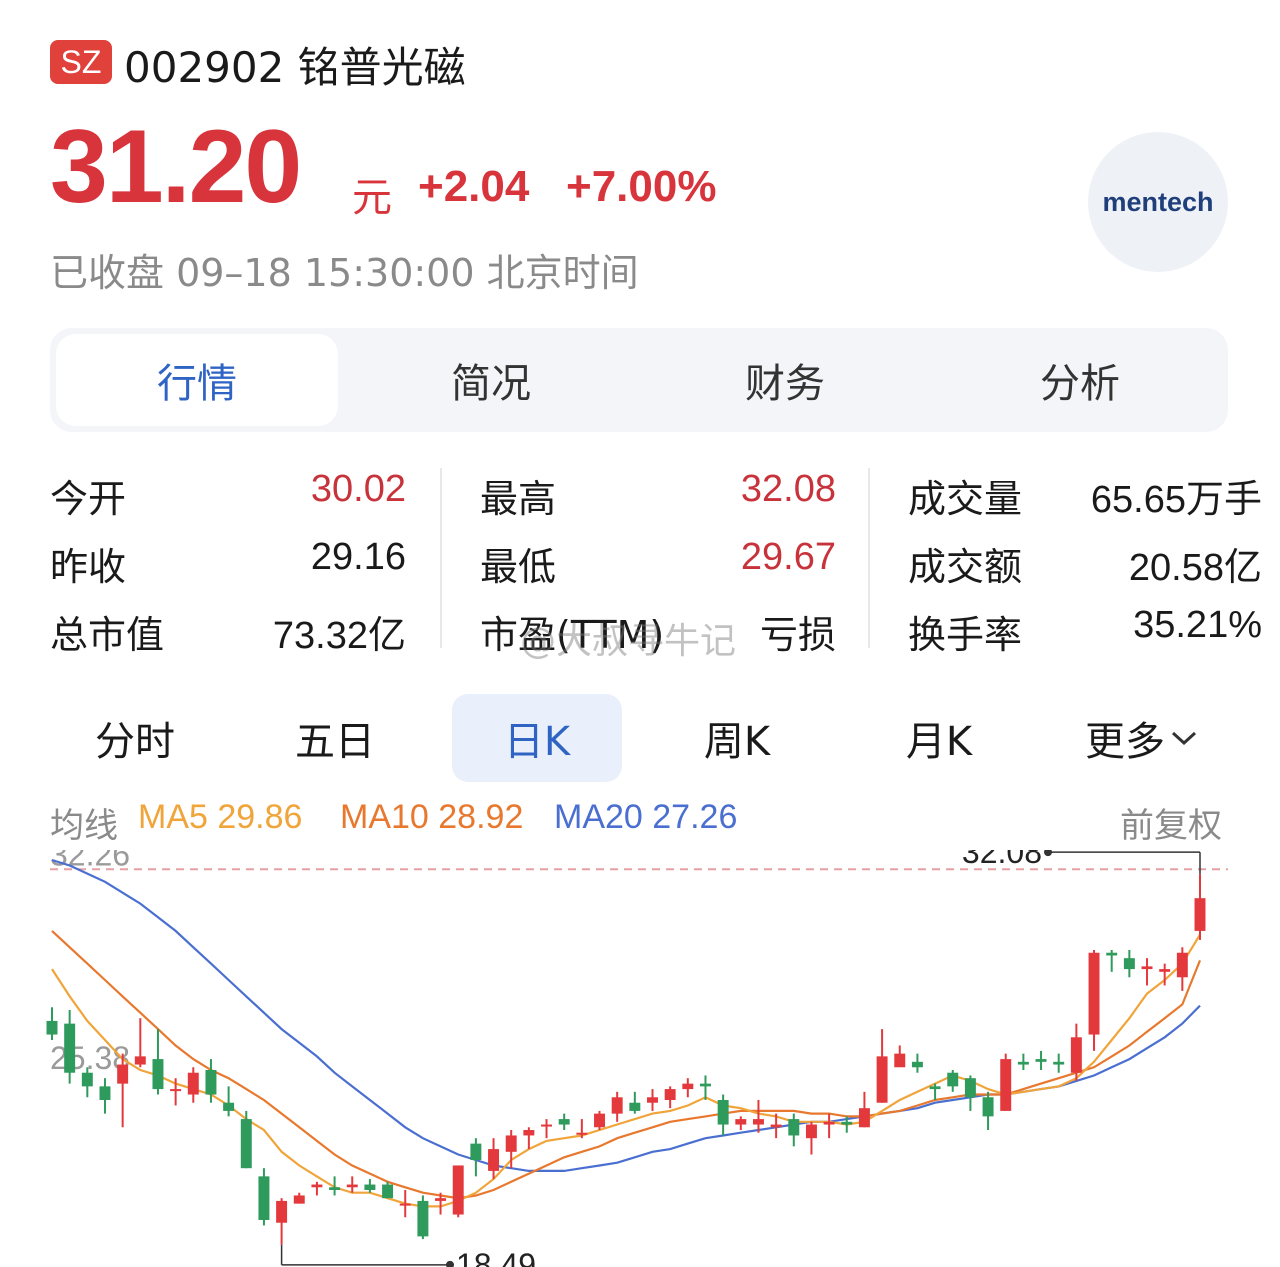  What do you see at coordinates (88, 567) in the screenshot?
I see `stat-label-prev-close: 昨收` at bounding box center [88, 567].